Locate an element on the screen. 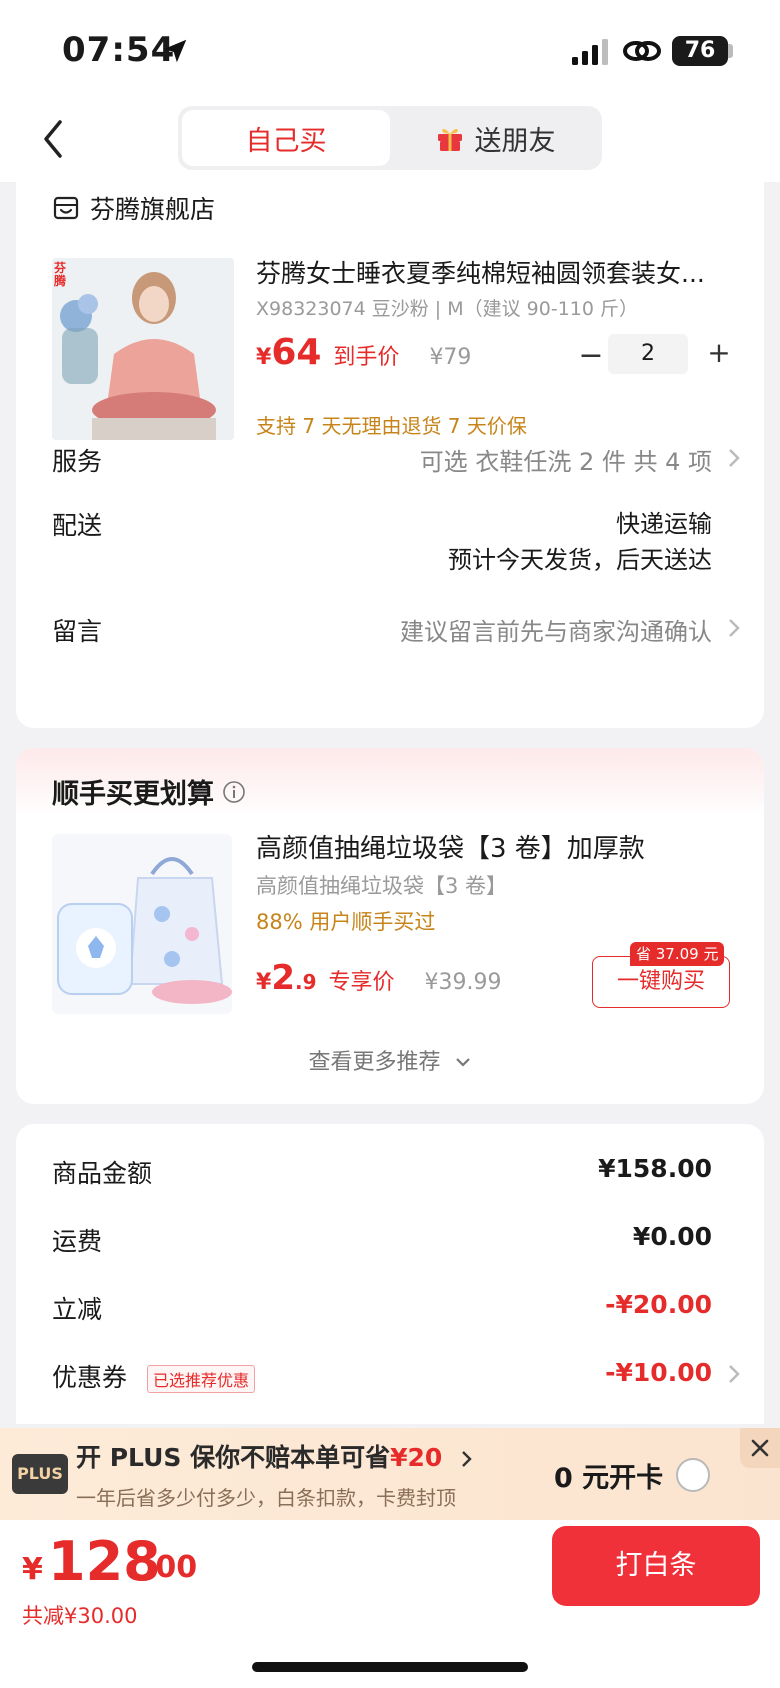  plus-subtitle: 一年后省多少付多少，白条扣款，卡费封顶 is located at coordinates (266, 1498).